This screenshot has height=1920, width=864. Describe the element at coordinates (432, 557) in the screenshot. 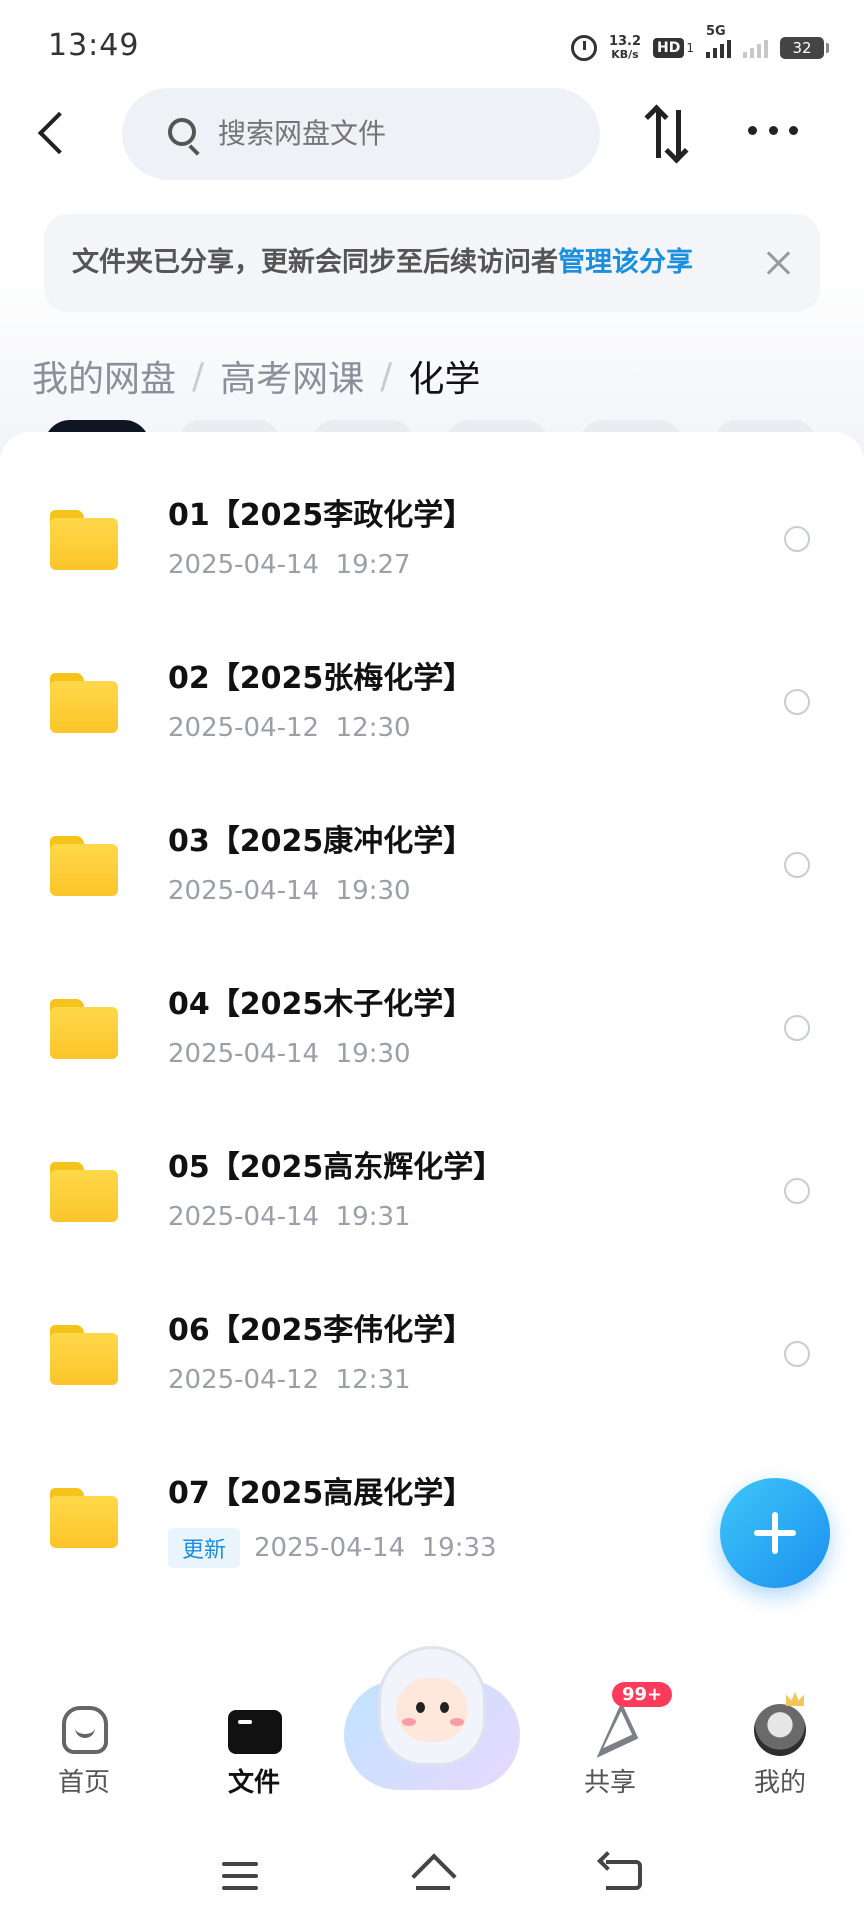

I see `list-item: 01【2025李政化学】 2025-04-14 19:27` at that location.